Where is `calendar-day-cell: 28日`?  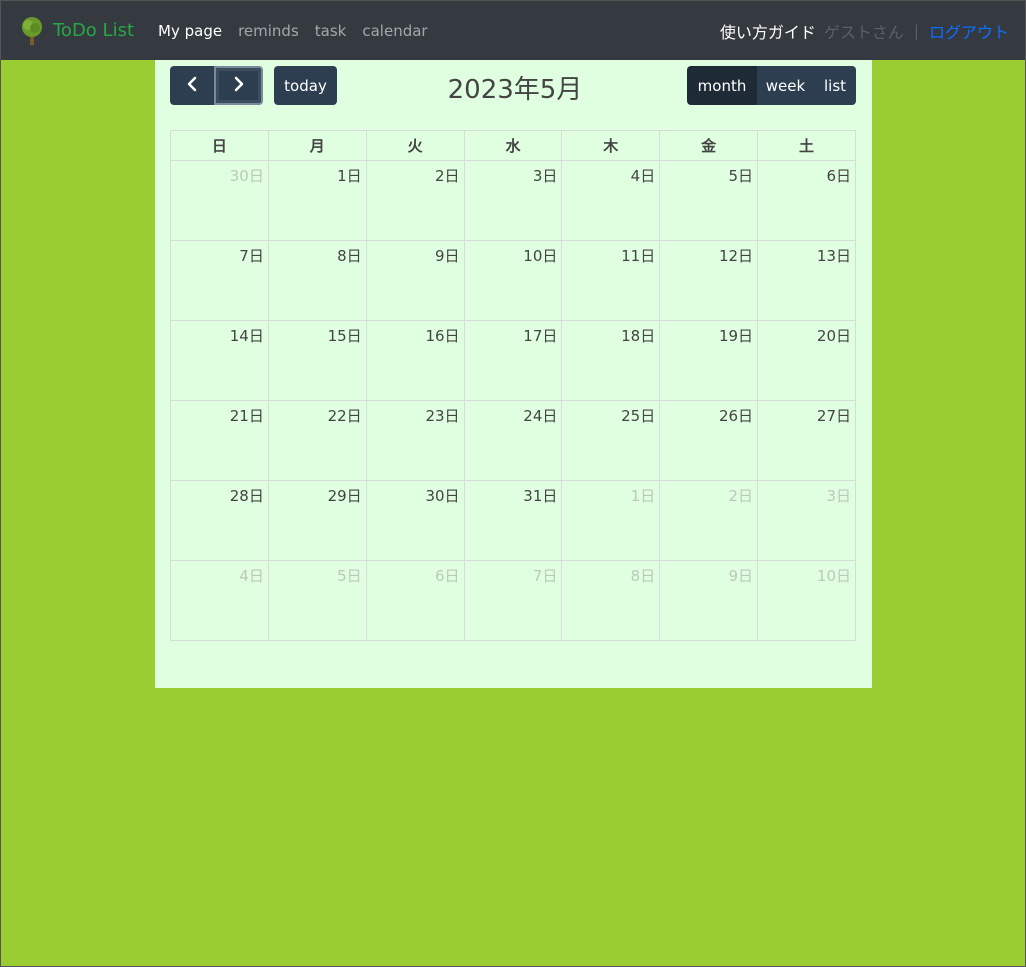 calendar-day-cell: 28日 is located at coordinates (219, 520).